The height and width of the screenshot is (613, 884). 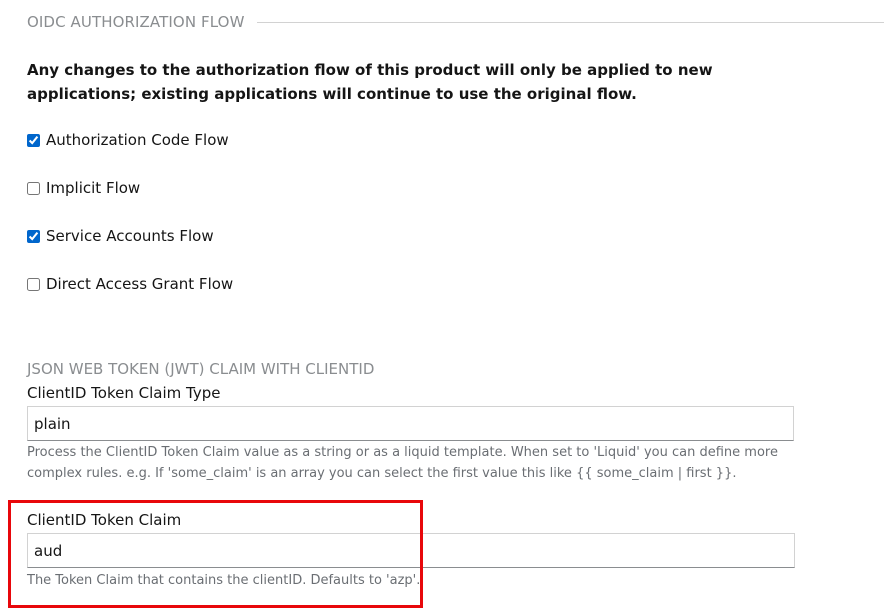 What do you see at coordinates (201, 369) in the screenshot?
I see `jwt-section-title: JSON WEB TOKEN (JWT) CLAIM WITH CLIENTID` at bounding box center [201, 369].